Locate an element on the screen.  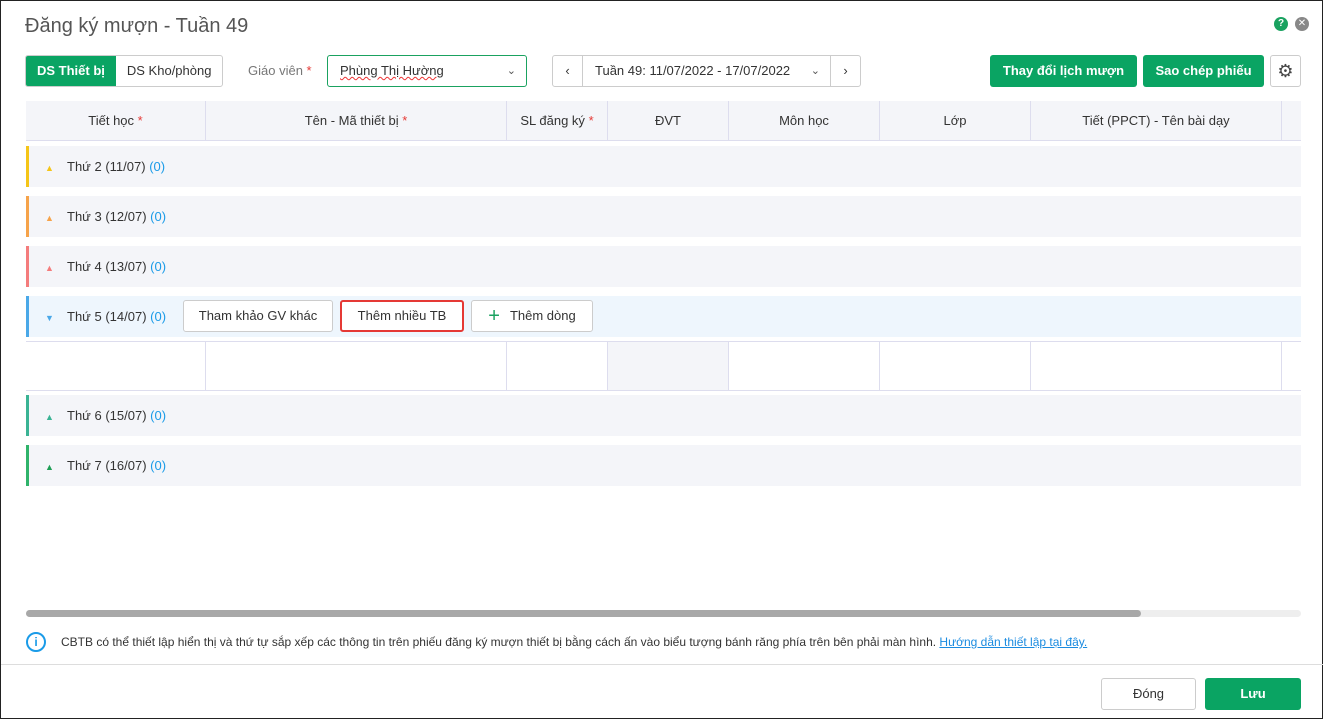
list-toggle: DS Thiết bị DS Kho/phòng is located at coordinates (124, 71).